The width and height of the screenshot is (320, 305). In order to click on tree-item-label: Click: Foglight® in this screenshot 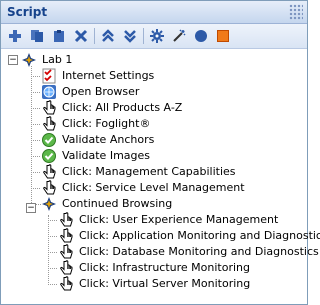, I will do `click(106, 123)`.